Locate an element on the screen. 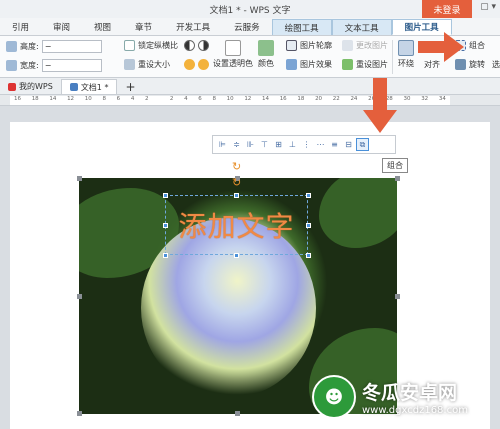  outline-label: 图片轮廓 is located at coordinates (316, 45).